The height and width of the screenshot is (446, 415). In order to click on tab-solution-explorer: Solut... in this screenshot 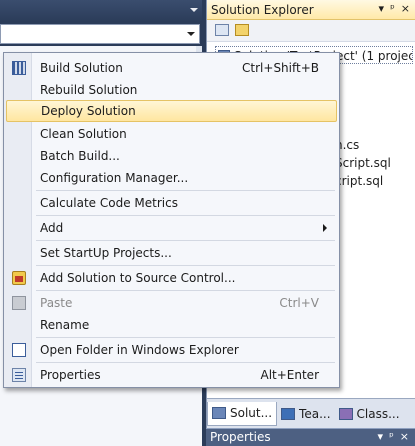, I will do `click(242, 413)`.